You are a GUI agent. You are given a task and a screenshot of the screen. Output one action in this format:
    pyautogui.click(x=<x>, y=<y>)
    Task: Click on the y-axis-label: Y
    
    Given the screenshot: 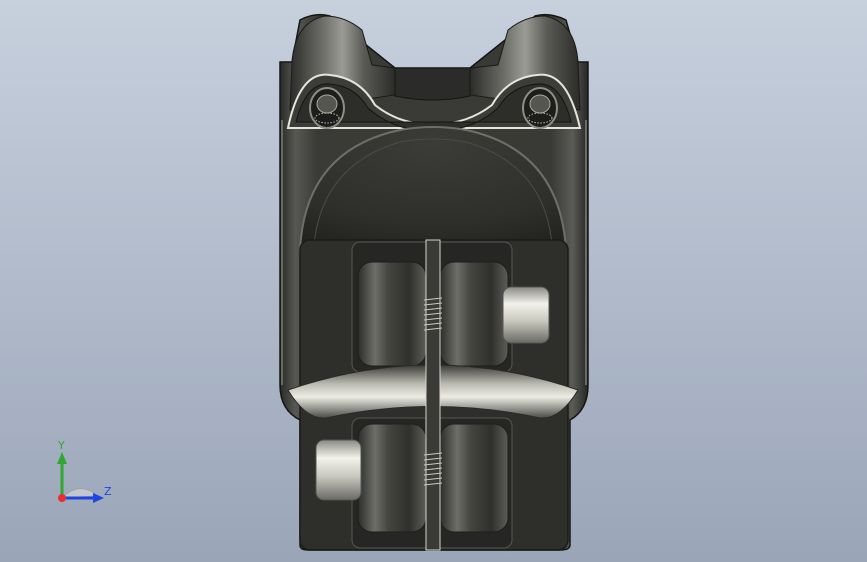 What is the action you would take?
    pyautogui.click(x=61, y=445)
    